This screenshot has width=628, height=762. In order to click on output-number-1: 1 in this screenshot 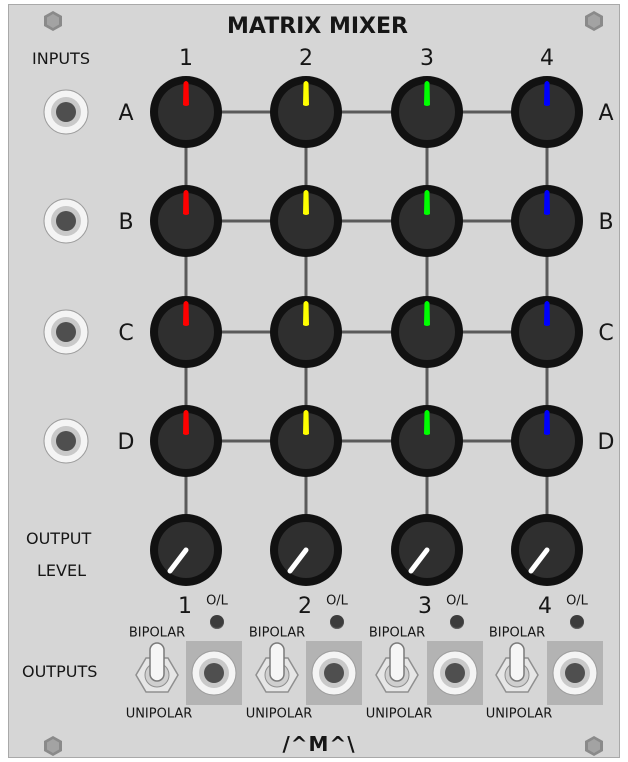, I will do `click(185, 606)`.